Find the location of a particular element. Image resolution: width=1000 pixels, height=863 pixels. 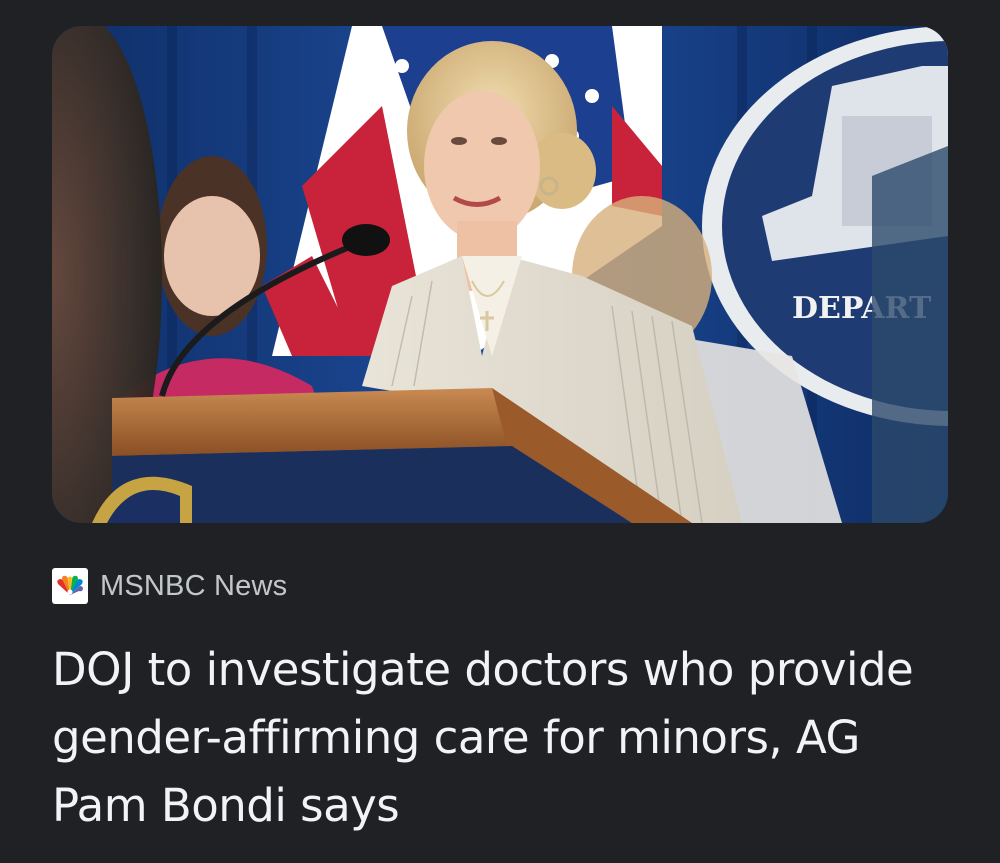

nbc-peacock-icon is located at coordinates (70, 586).